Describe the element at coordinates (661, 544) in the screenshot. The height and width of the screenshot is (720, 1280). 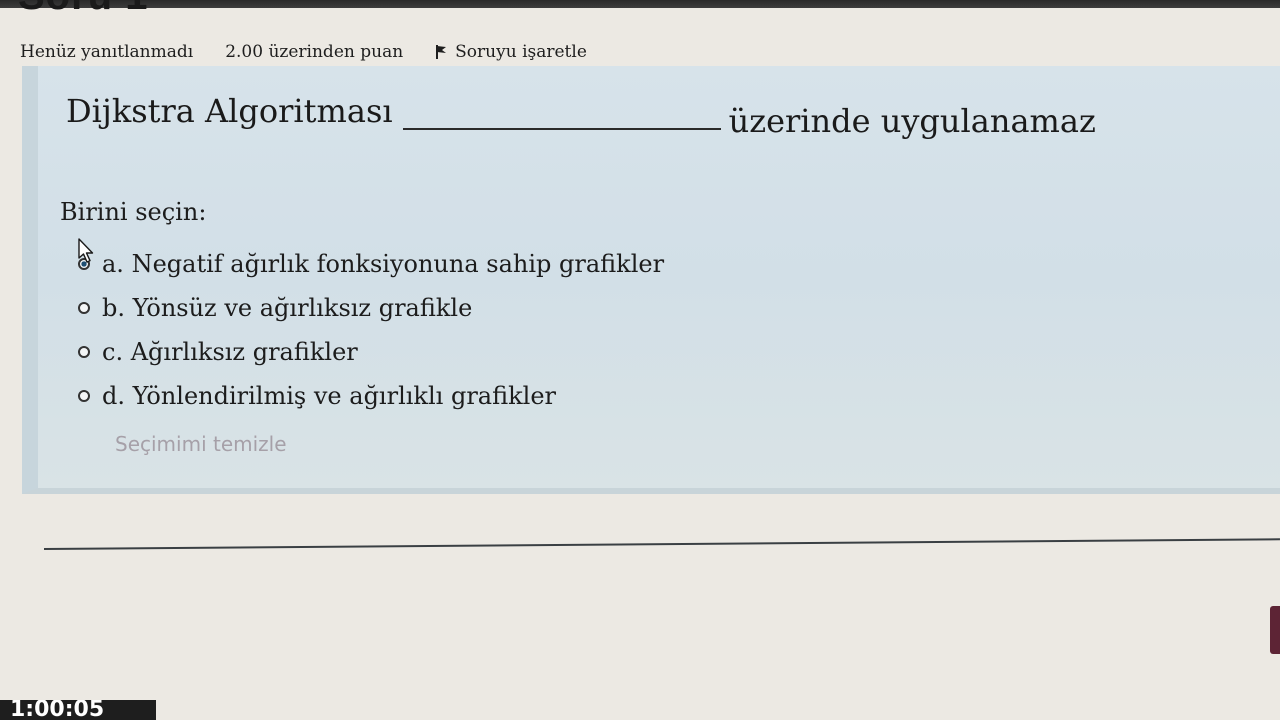
I see `section-divider` at that location.